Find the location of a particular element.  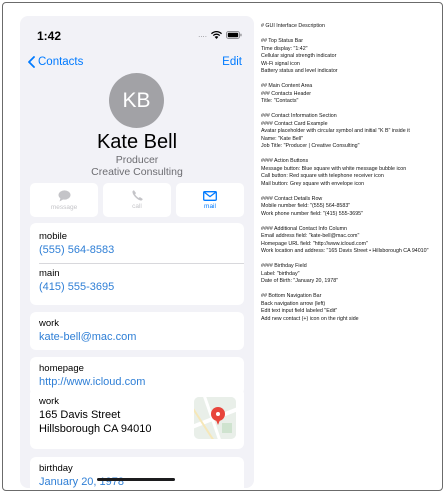

description-heading: # GUI Interface Description is located at coordinates (293, 26).